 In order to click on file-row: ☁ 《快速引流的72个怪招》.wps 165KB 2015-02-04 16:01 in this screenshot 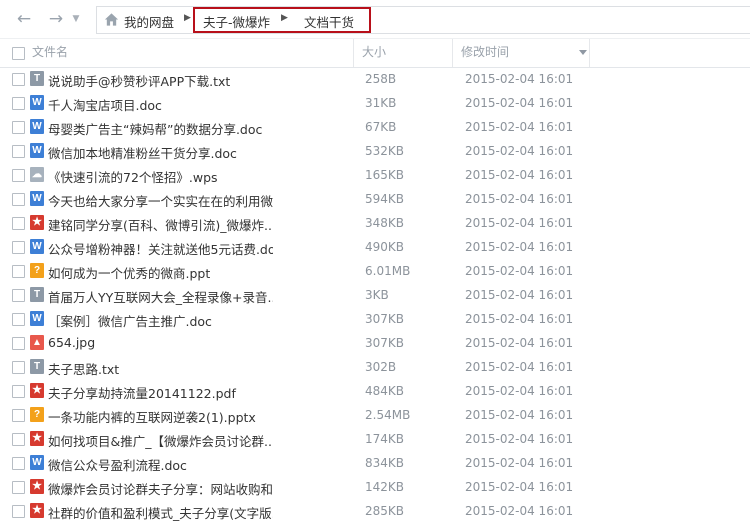, I will do `click(375, 175)`.